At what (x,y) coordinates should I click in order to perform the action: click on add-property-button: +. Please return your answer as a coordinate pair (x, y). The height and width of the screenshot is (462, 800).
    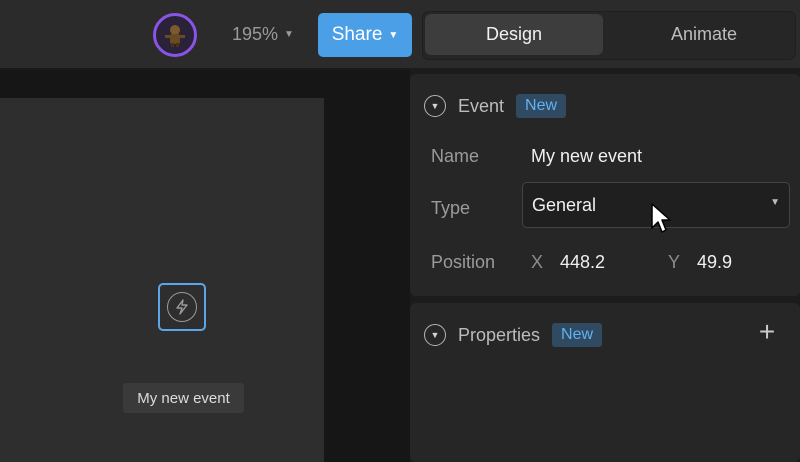
    Looking at the image, I should click on (767, 331).